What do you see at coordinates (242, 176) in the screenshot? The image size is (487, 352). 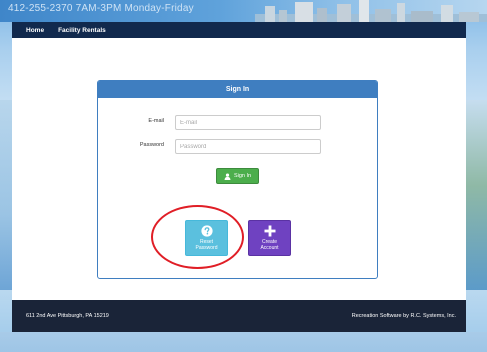 I see `signin-button-label: Sign In` at bounding box center [242, 176].